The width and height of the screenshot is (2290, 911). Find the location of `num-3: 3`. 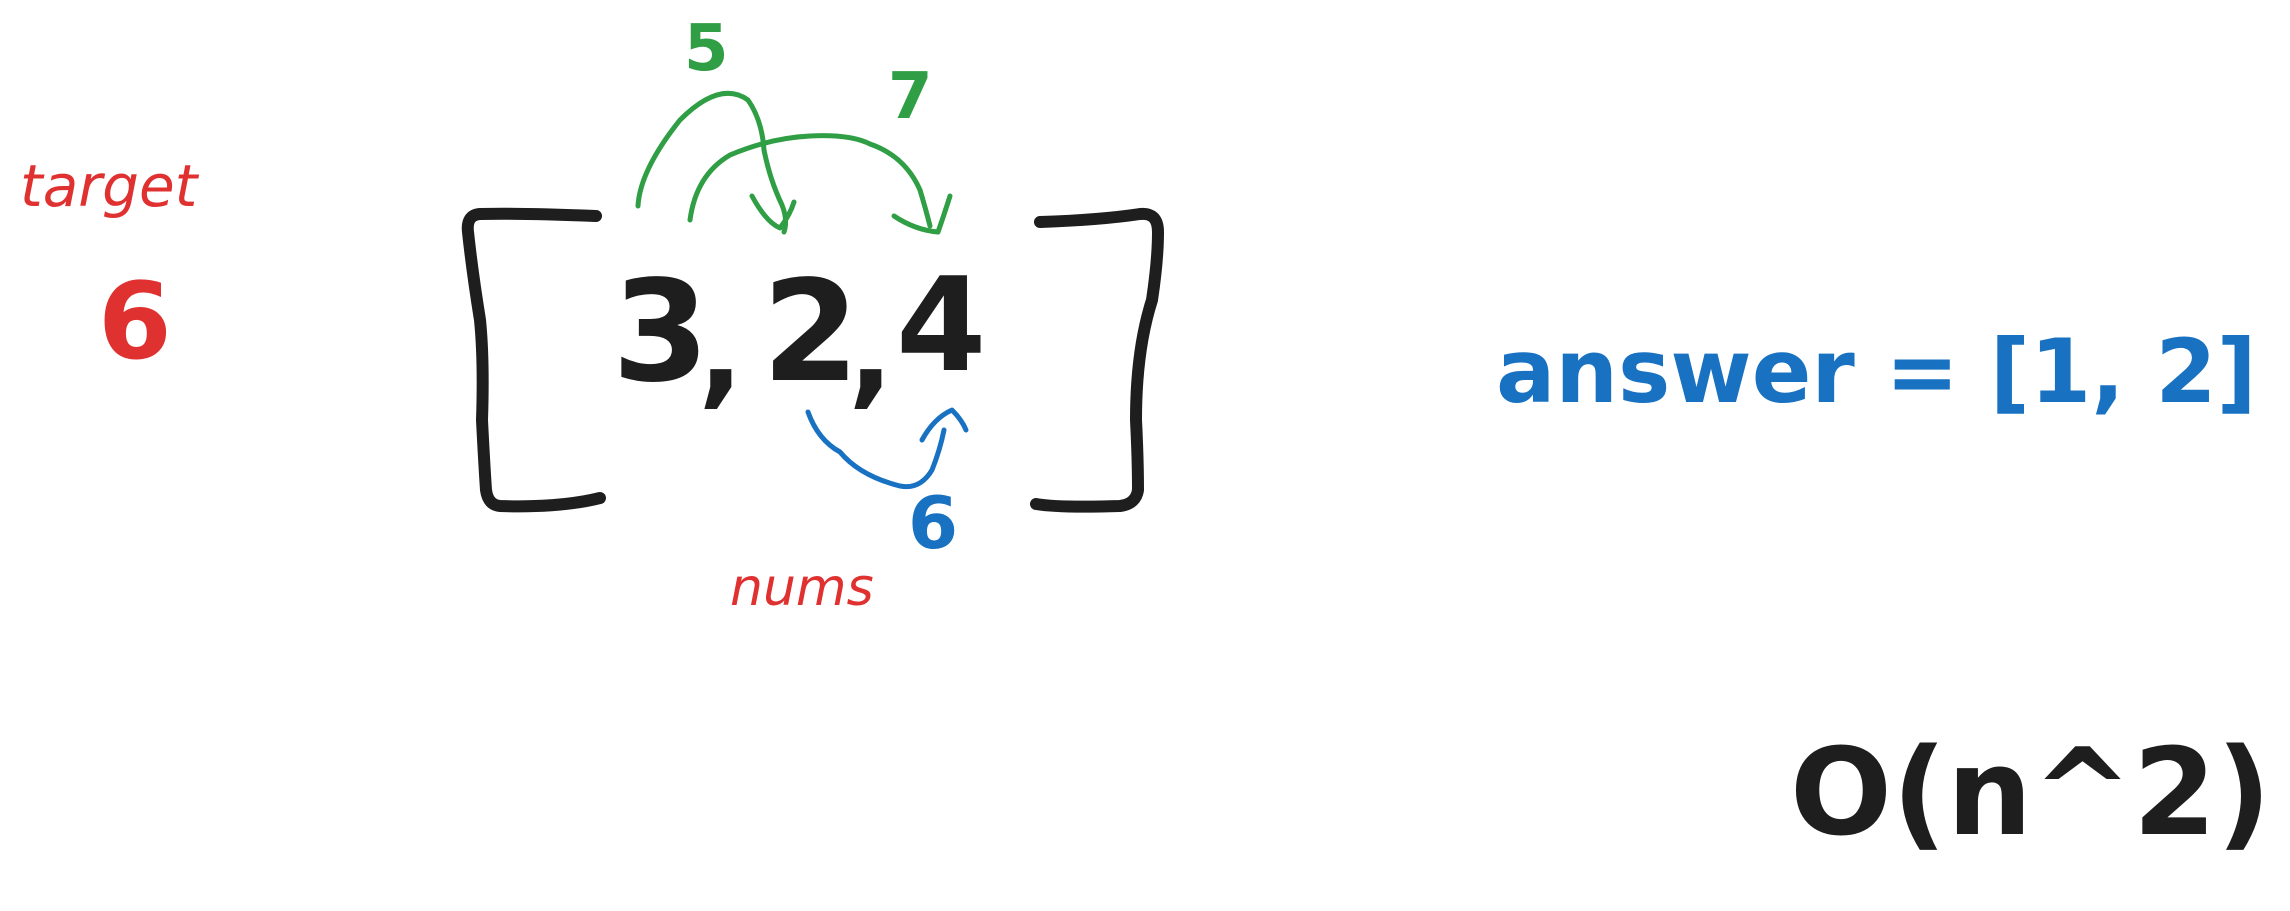

num-3: 3 is located at coordinates (660, 332).